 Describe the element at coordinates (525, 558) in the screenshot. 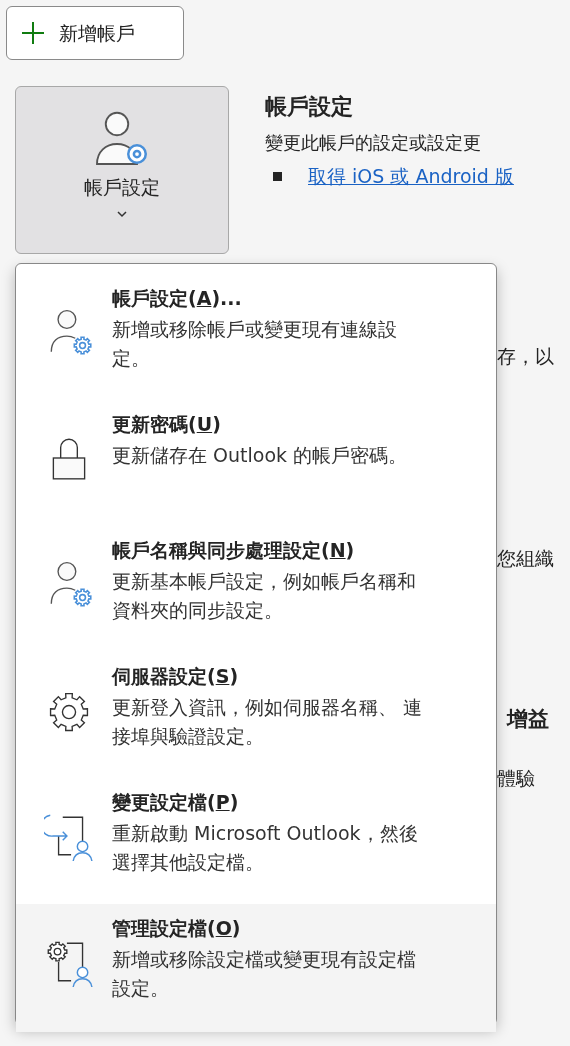

I see `background-text: 您組織` at that location.